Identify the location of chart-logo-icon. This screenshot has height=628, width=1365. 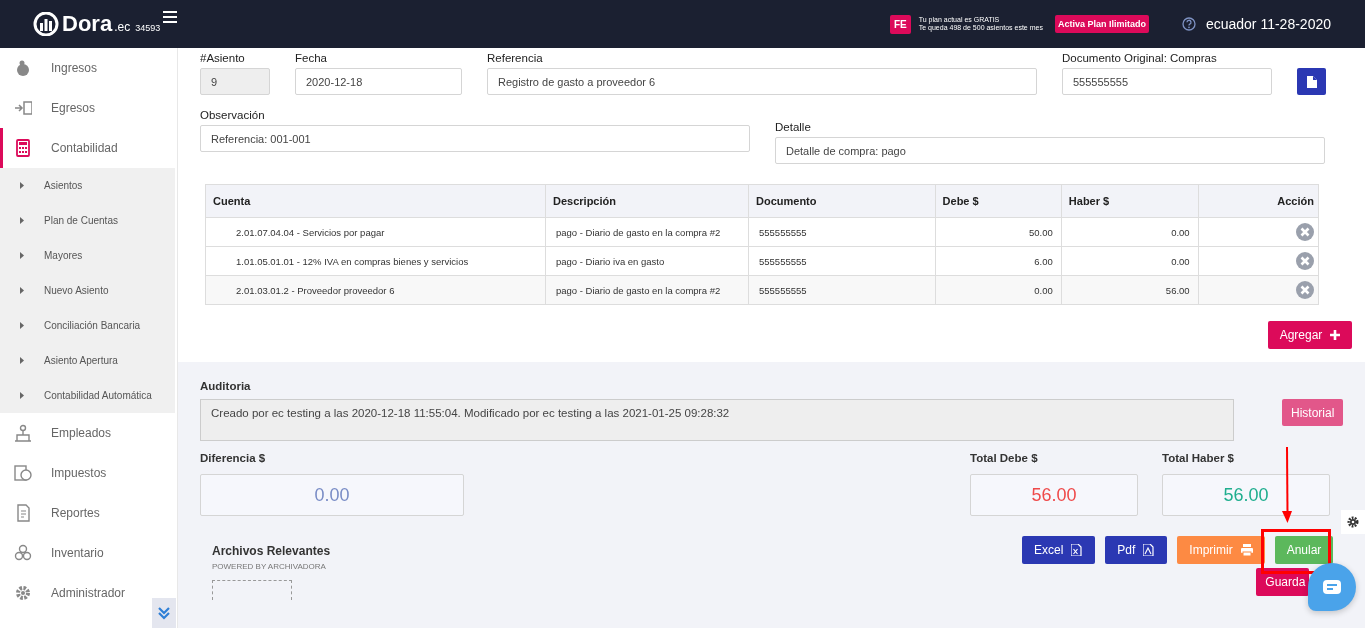
(46, 24).